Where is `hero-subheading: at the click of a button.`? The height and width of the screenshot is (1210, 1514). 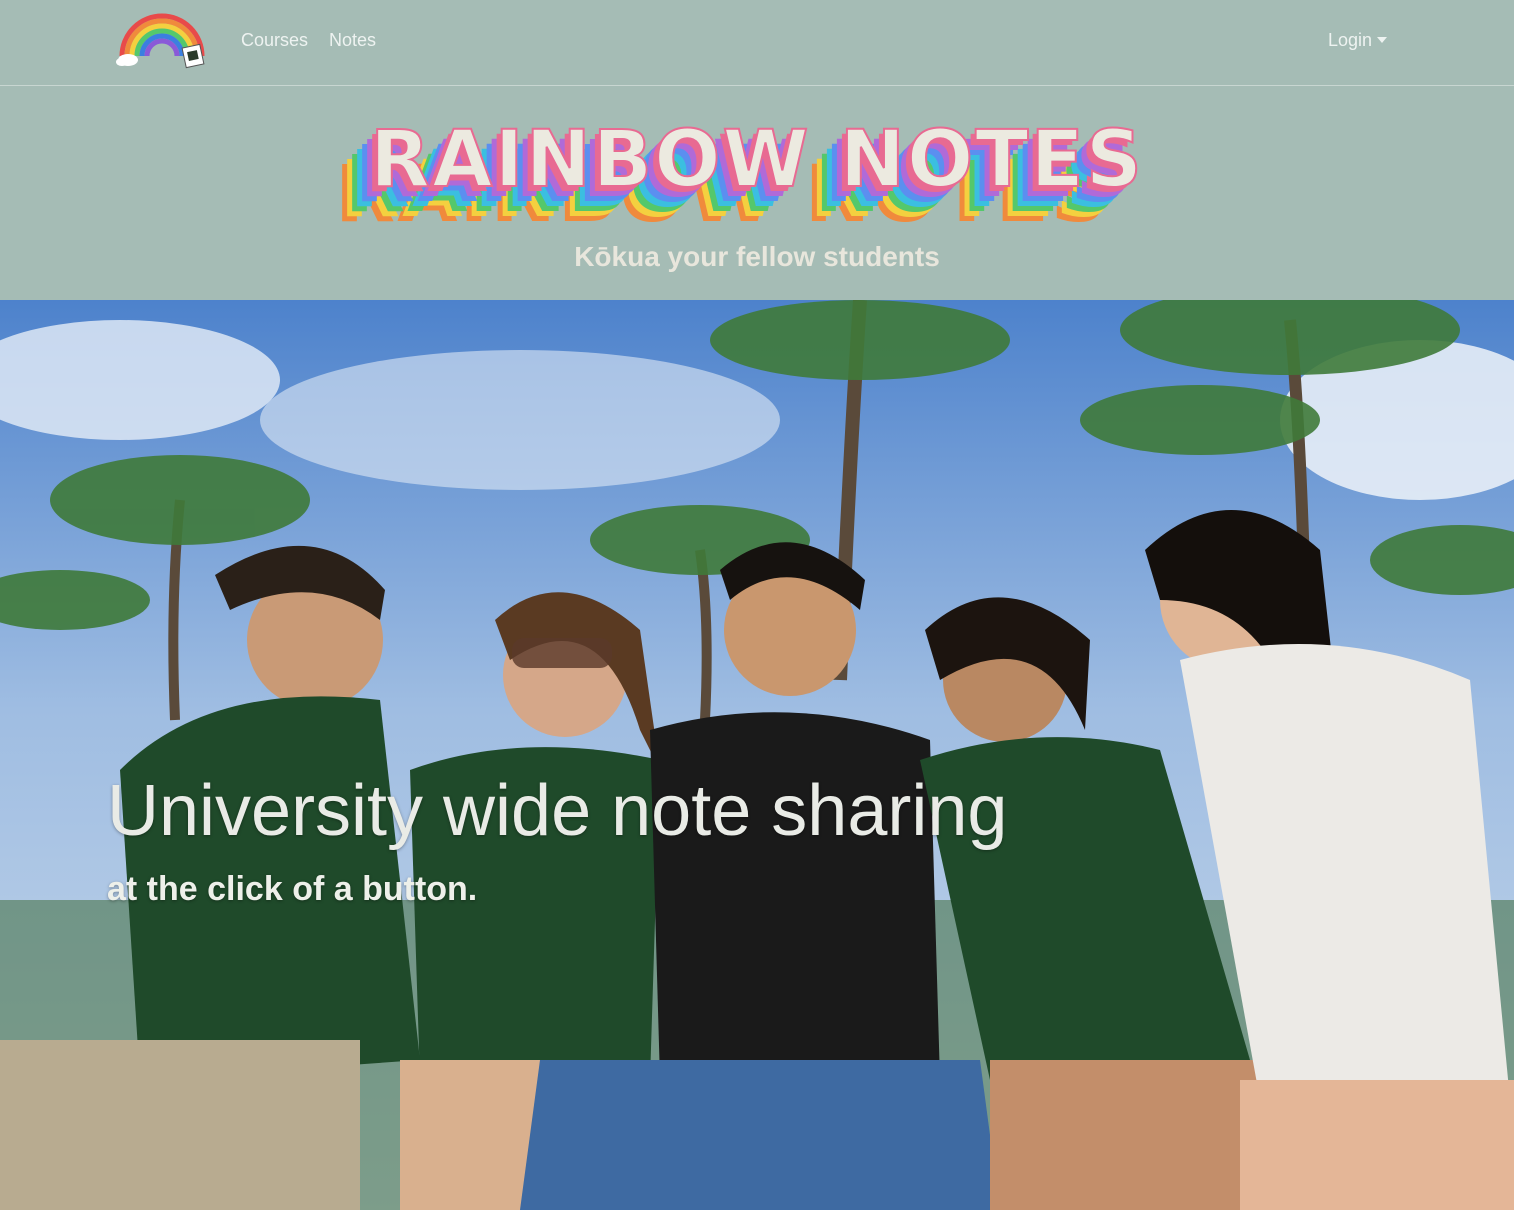
hero-subheading: at the click of a button. is located at coordinates (292, 889).